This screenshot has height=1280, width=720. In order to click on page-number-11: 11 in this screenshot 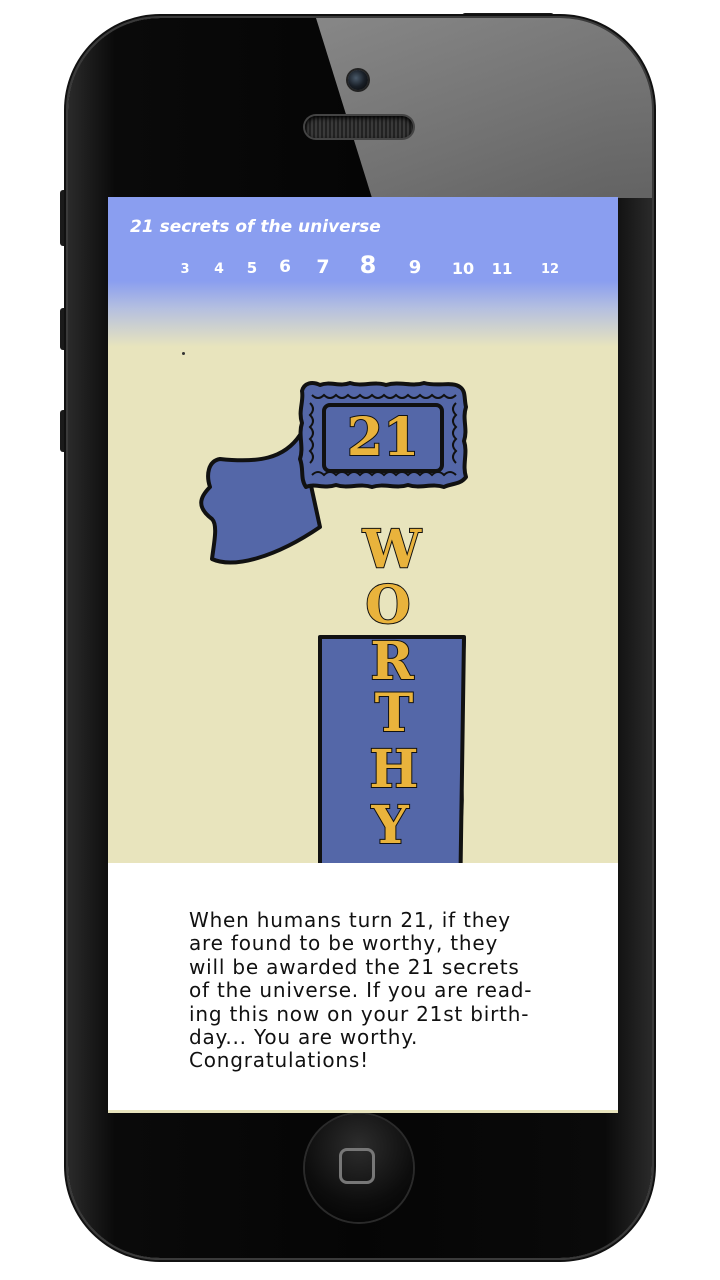, I will do `click(502, 269)`.